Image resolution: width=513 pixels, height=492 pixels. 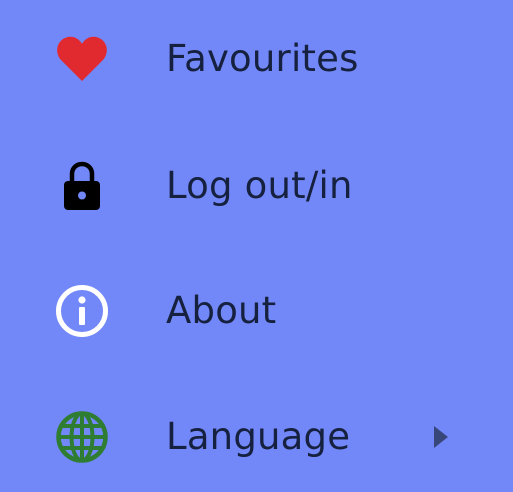 I want to click on menu-item-label: Favourites, so click(x=262, y=58).